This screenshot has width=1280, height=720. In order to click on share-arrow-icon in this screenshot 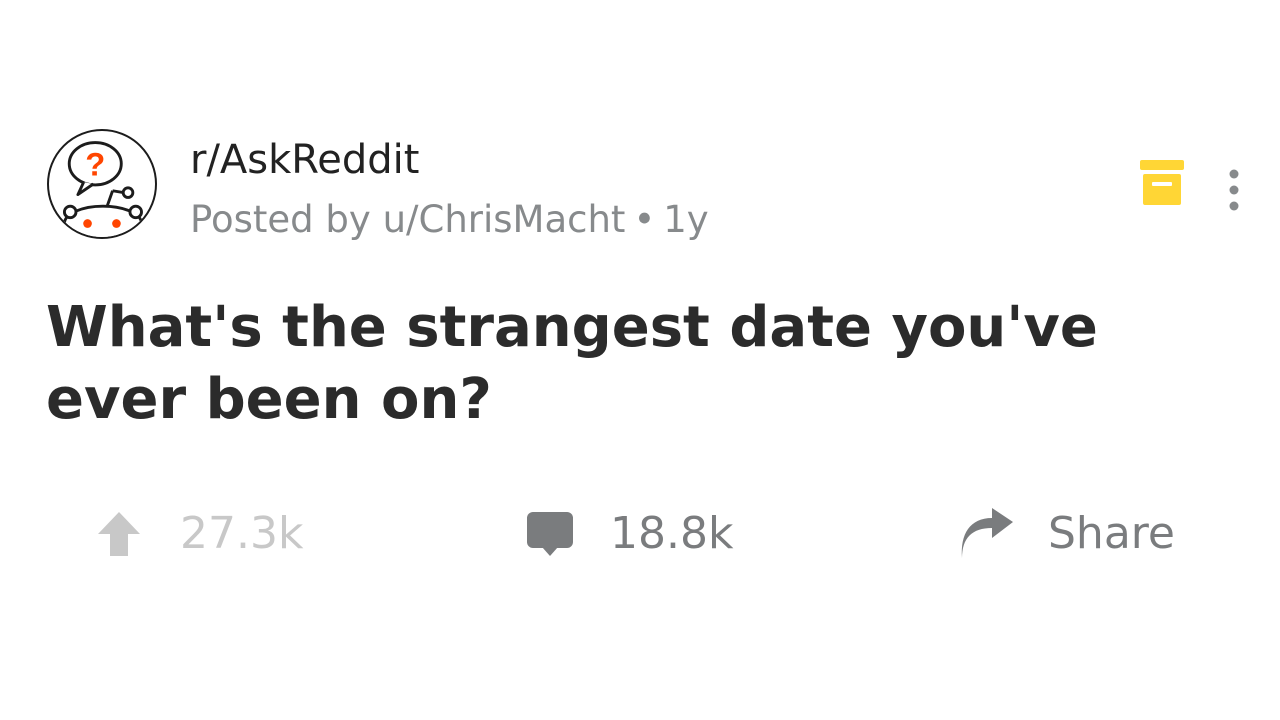, I will do `click(987, 533)`.